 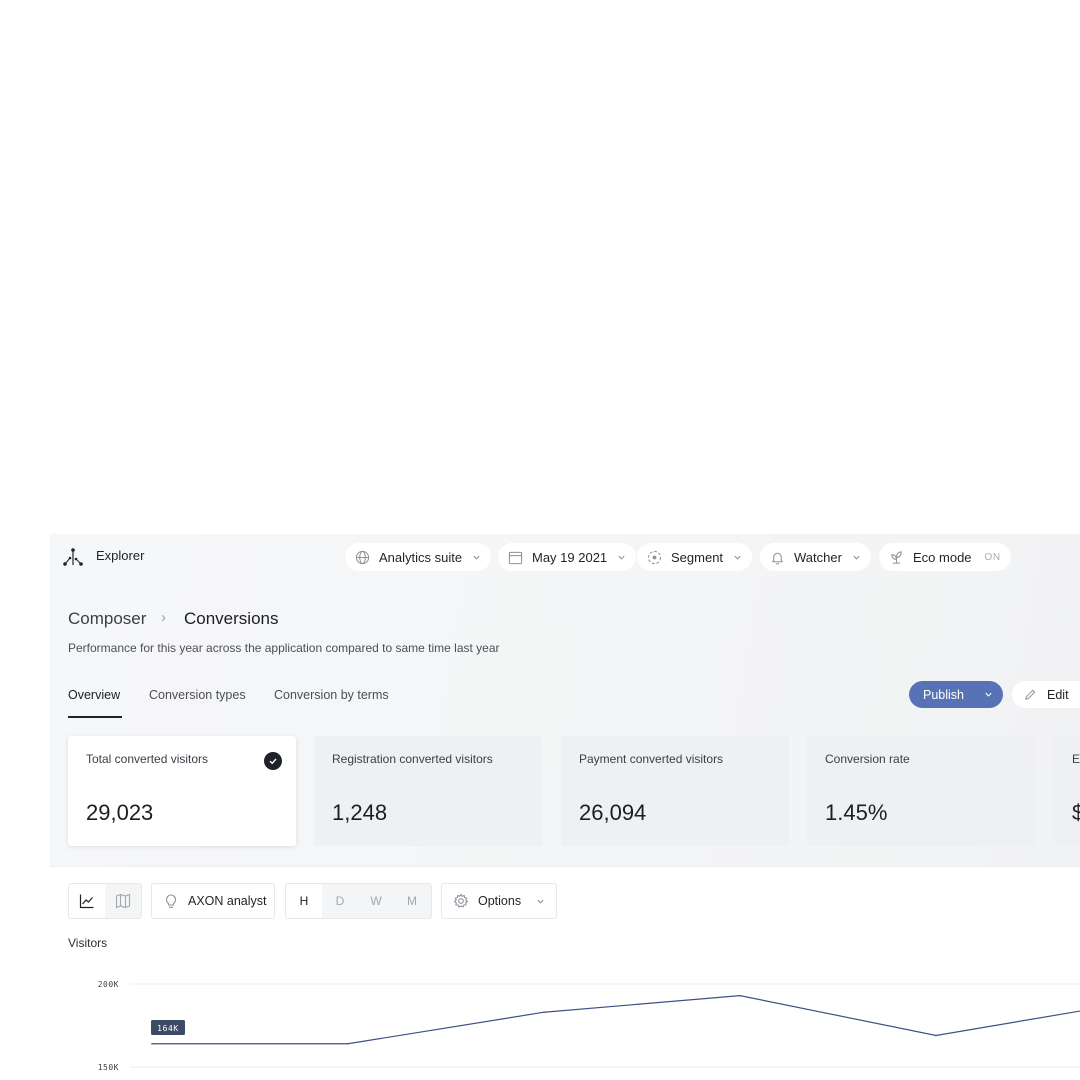 What do you see at coordinates (412, 901) in the screenshot?
I see `granularity-month: M` at bounding box center [412, 901].